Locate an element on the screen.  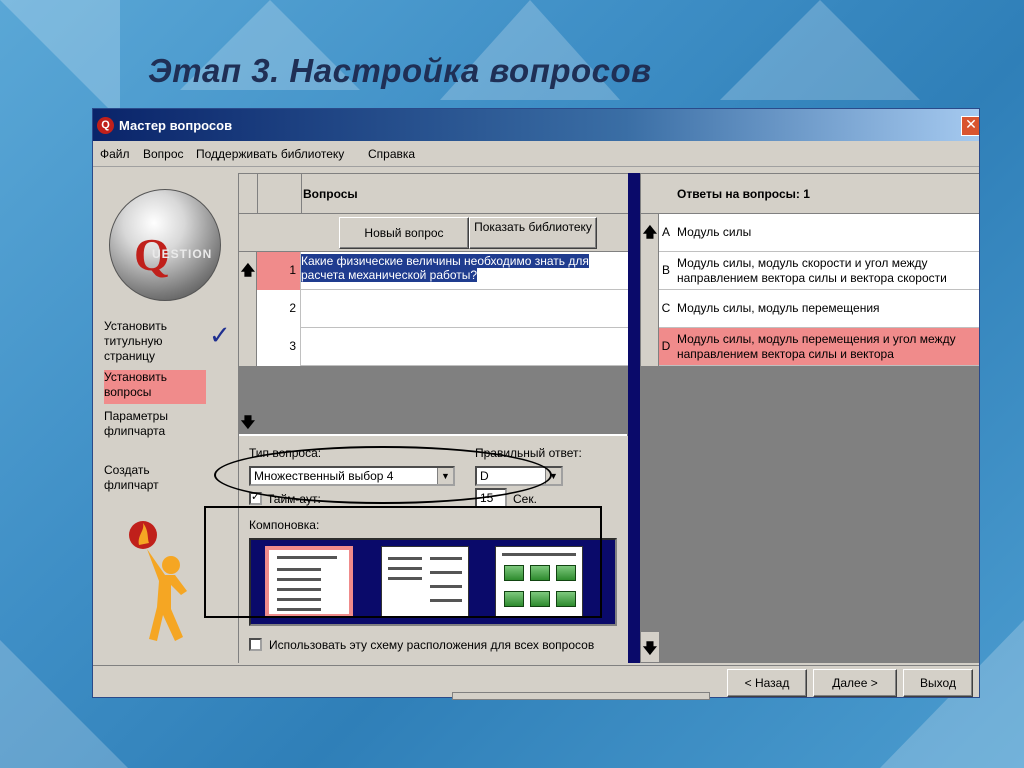
answer-letter: B is located at coordinates (665, 270).